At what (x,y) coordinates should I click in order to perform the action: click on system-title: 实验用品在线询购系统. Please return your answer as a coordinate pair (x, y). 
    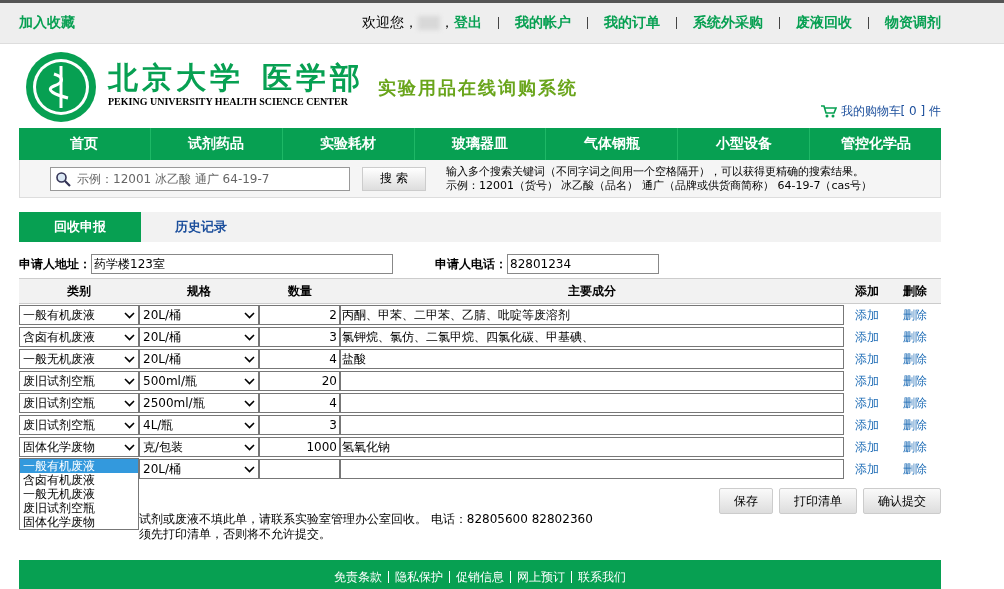
    Looking at the image, I should click on (478, 88).